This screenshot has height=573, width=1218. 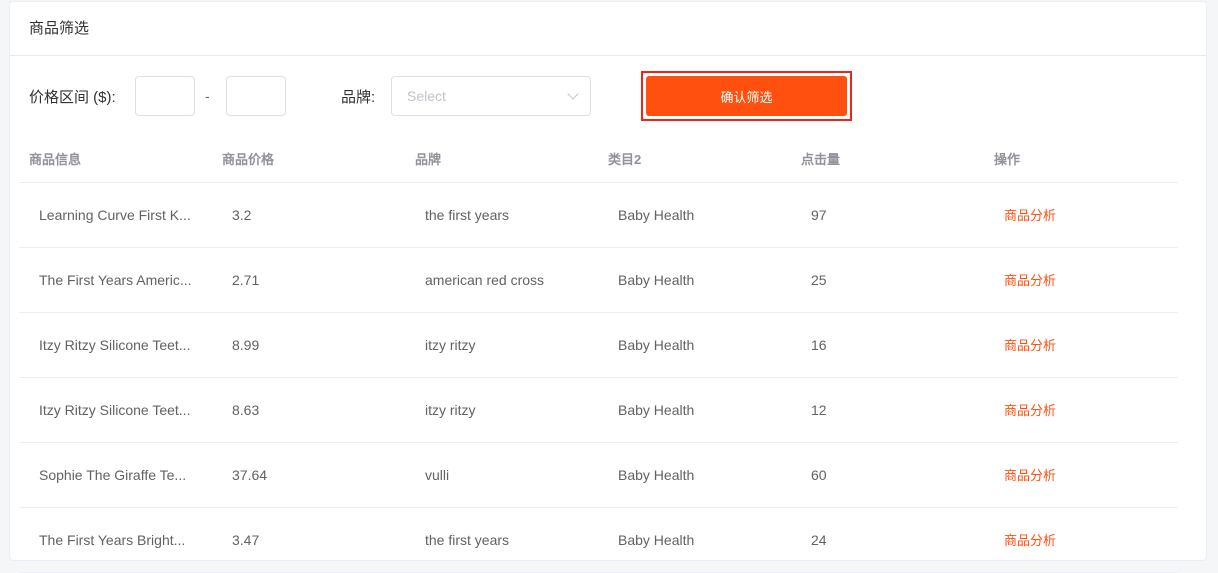 I want to click on price-cell: 3.2, so click(x=308, y=215).